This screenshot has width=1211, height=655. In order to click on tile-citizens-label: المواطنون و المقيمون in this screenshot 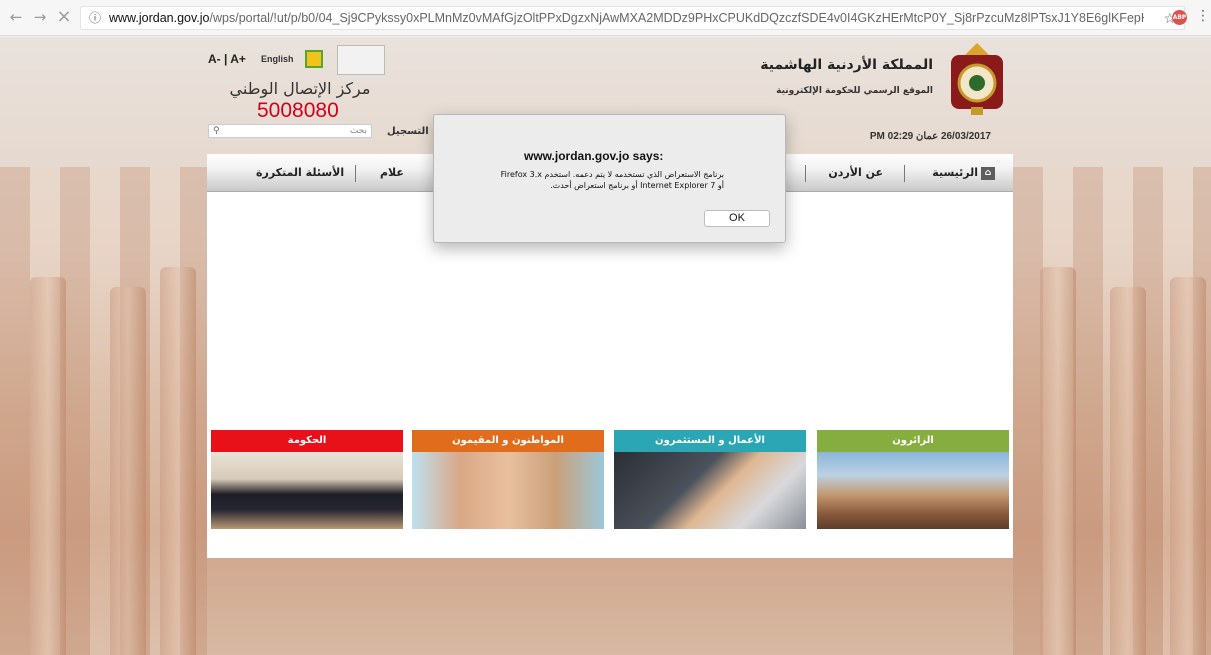, I will do `click(508, 441)`.